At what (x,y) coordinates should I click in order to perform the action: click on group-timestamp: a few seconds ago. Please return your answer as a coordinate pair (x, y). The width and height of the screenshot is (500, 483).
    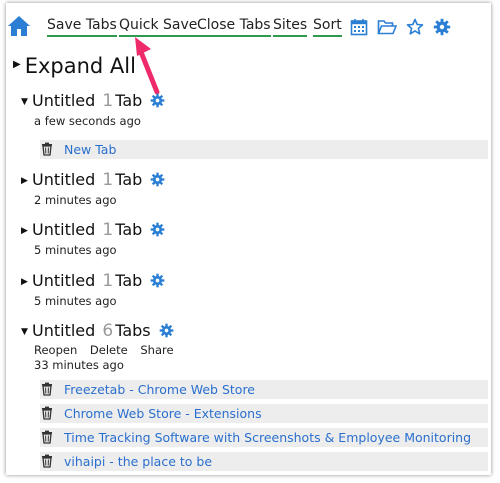
    Looking at the image, I should click on (87, 121).